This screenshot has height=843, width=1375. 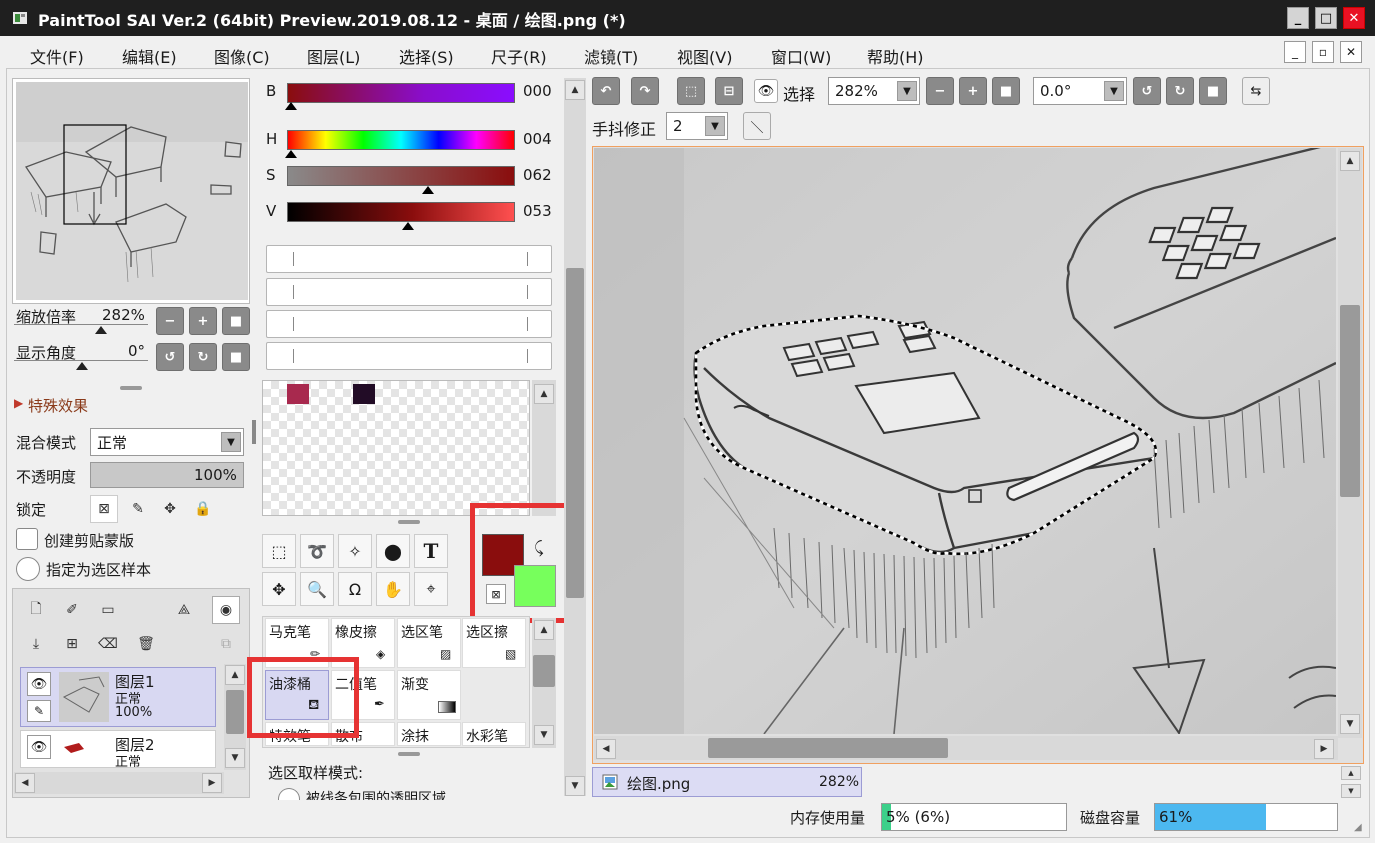 I want to click on color-s-slider, so click(x=401, y=176).